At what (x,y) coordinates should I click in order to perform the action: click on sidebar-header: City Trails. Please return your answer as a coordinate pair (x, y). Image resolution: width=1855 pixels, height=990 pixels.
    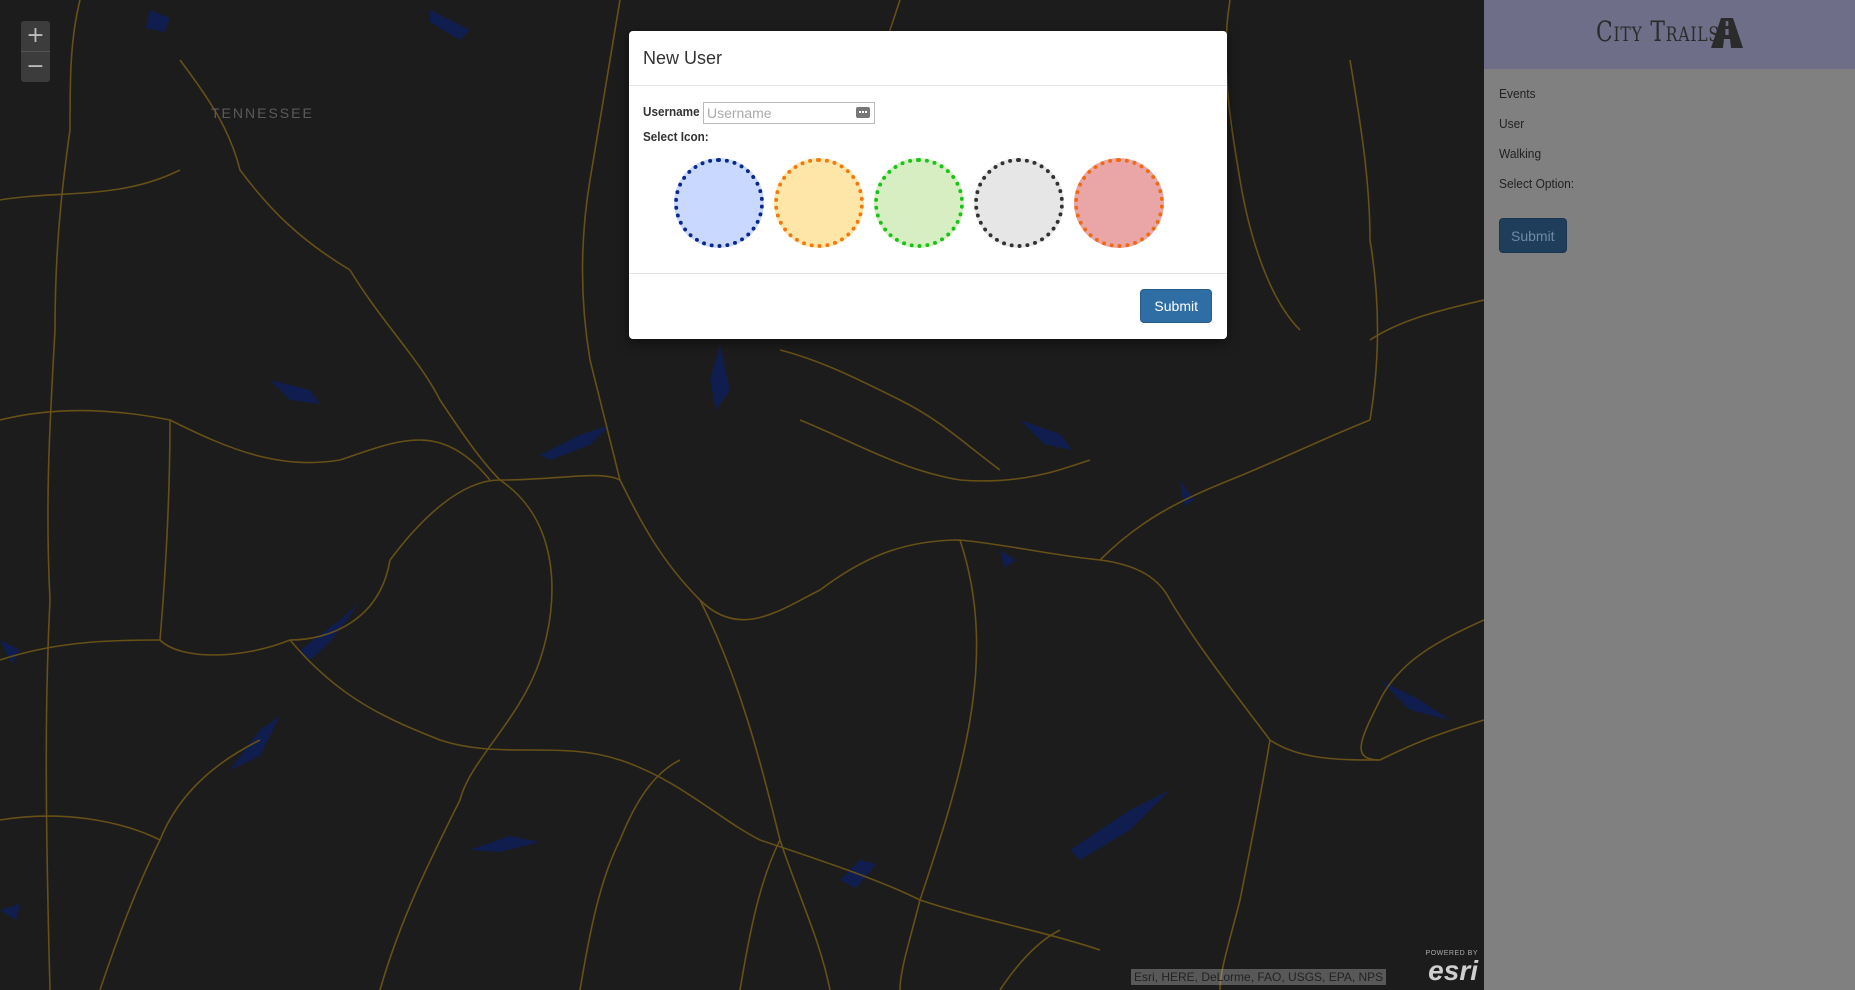
    Looking at the image, I should click on (1669, 34).